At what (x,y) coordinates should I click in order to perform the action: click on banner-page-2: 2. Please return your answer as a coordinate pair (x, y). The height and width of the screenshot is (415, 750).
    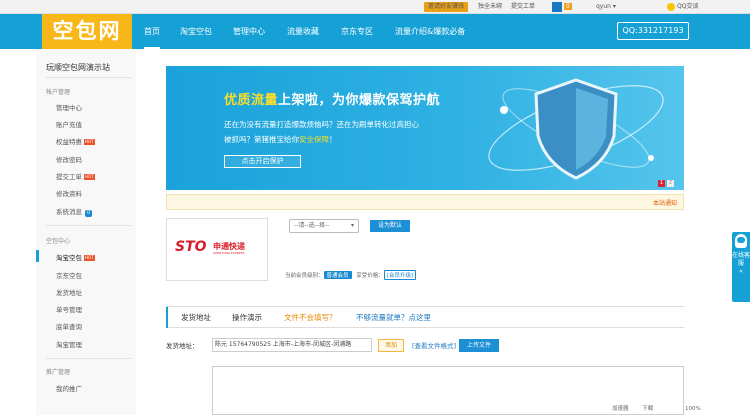
    Looking at the image, I should click on (670, 183).